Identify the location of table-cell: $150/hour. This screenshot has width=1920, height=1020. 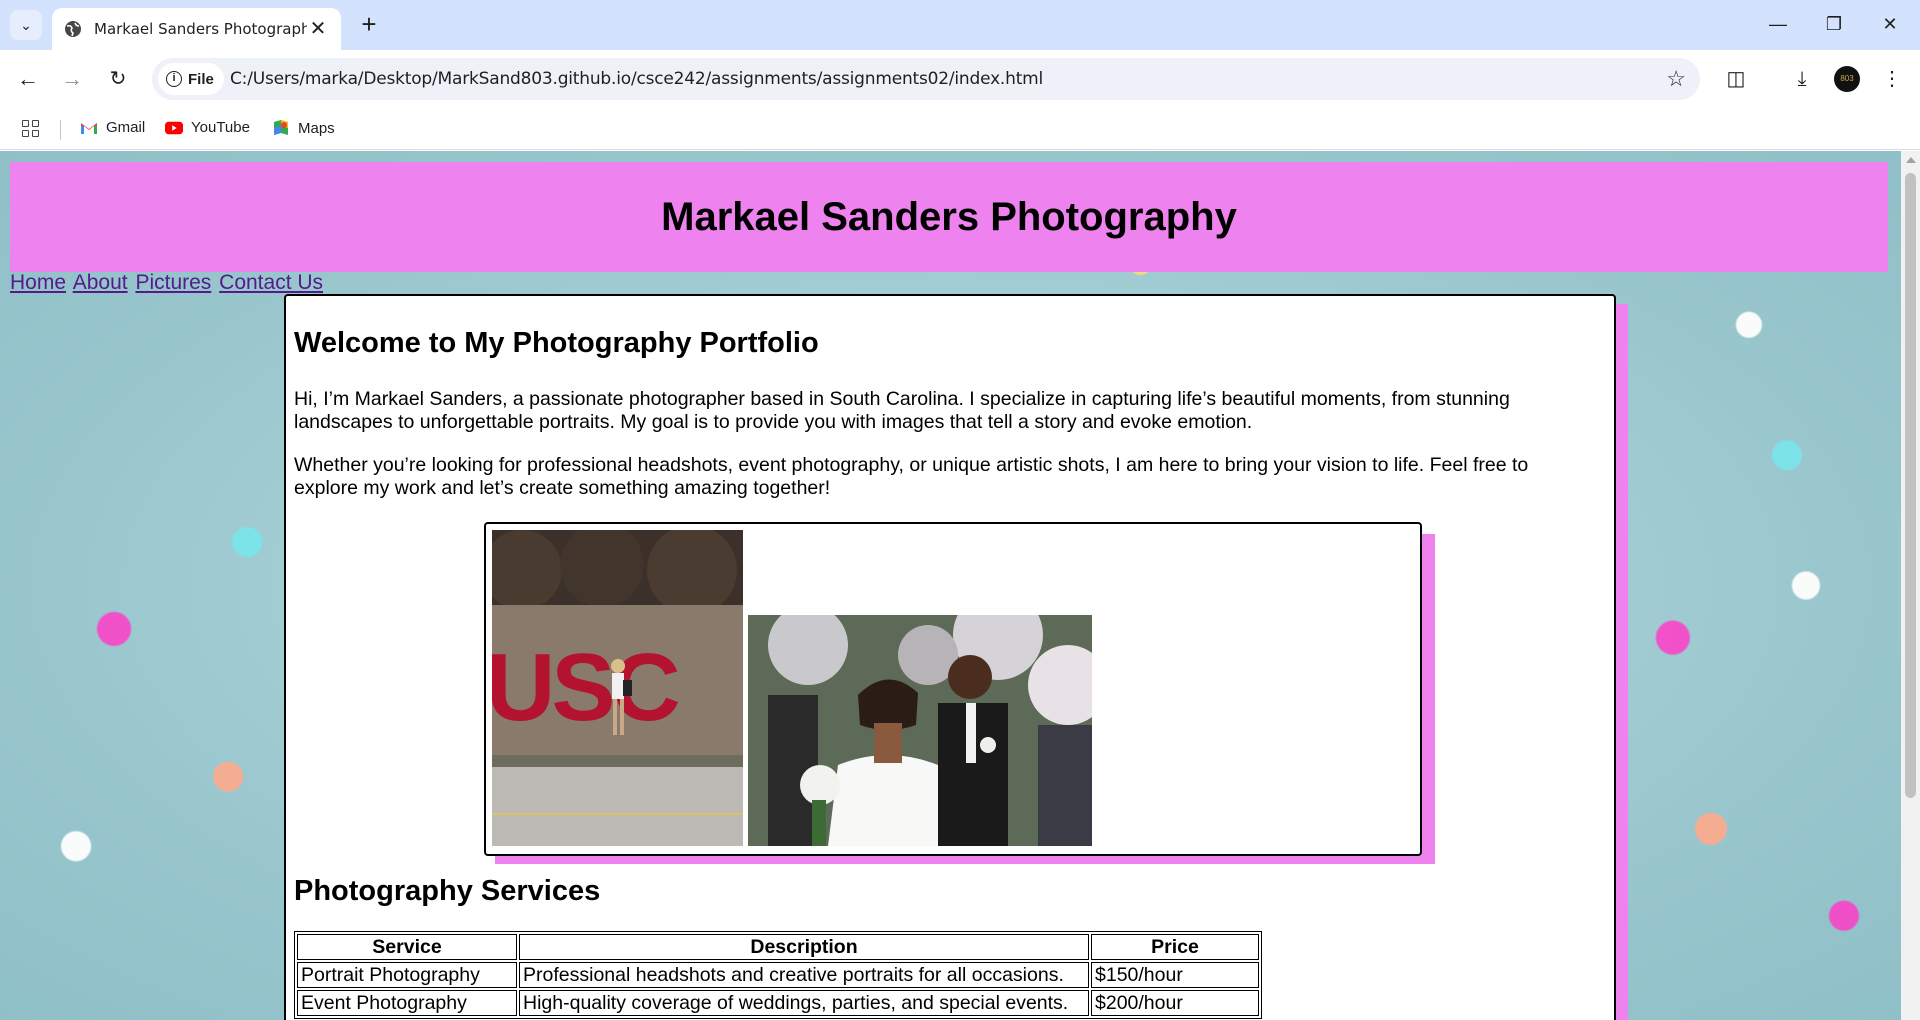
(1175, 975).